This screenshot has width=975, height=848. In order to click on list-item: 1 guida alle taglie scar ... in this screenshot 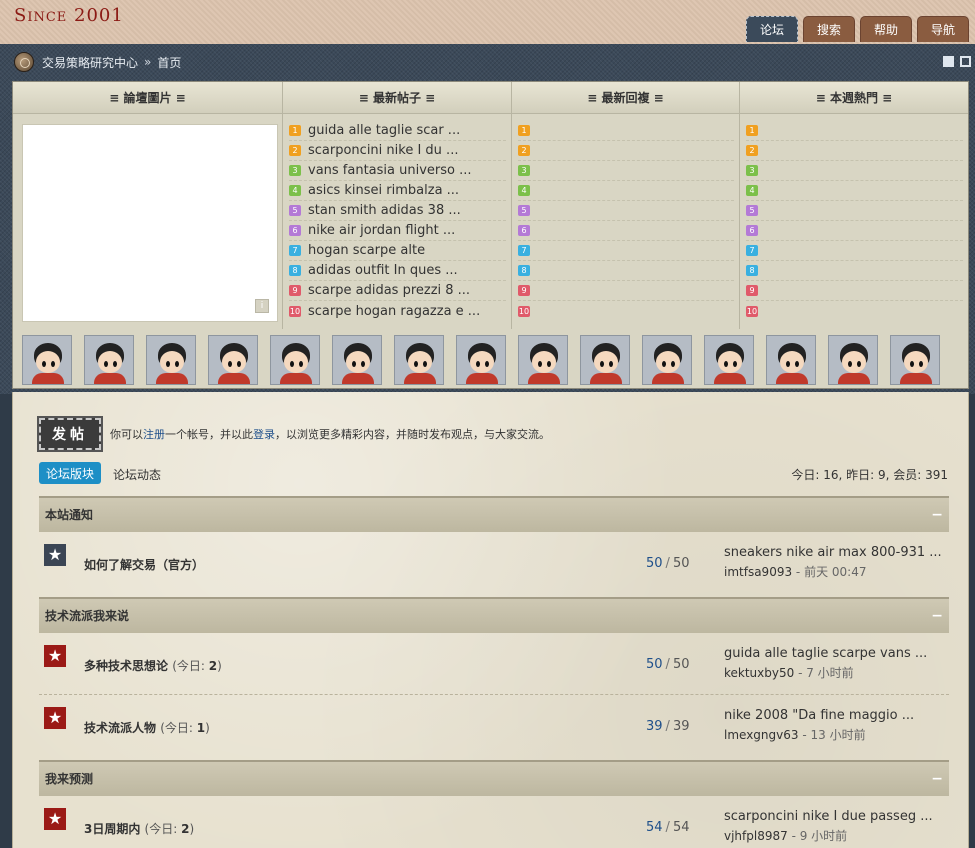, I will do `click(397, 131)`.